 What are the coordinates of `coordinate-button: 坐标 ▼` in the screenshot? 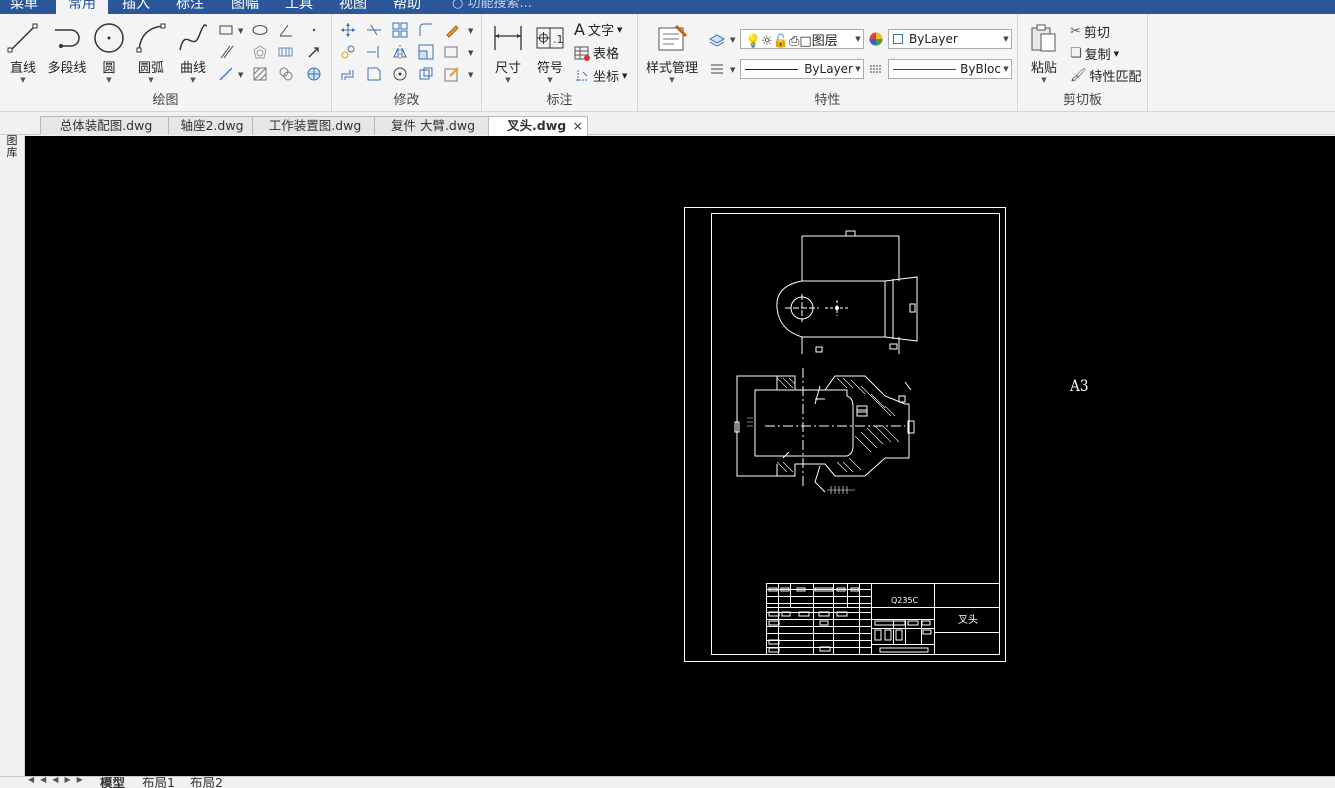 It's located at (600, 75).